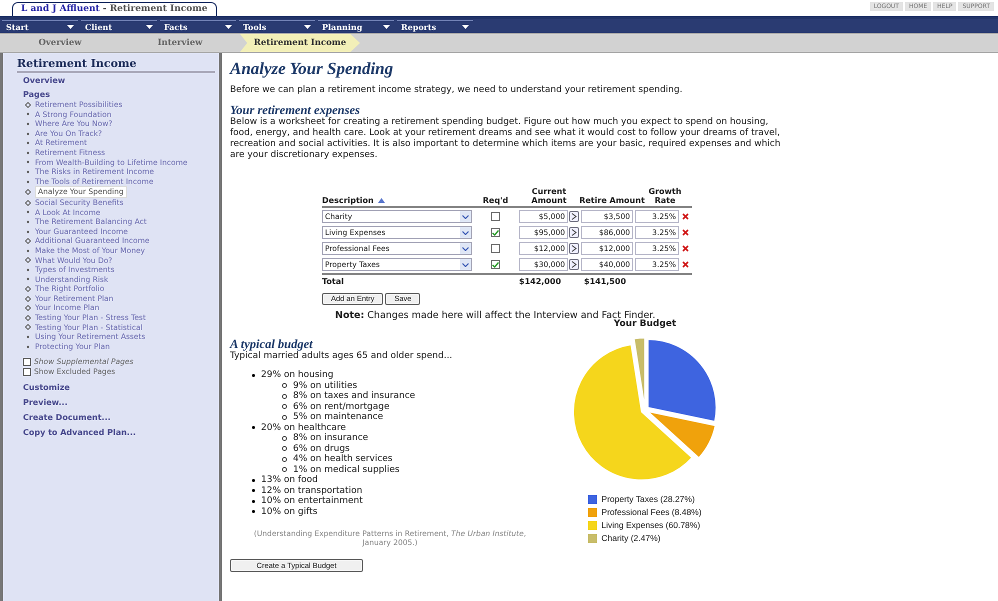 The height and width of the screenshot is (601, 998). Describe the element at coordinates (333, 281) in the screenshot. I see `total-label: Total` at that location.